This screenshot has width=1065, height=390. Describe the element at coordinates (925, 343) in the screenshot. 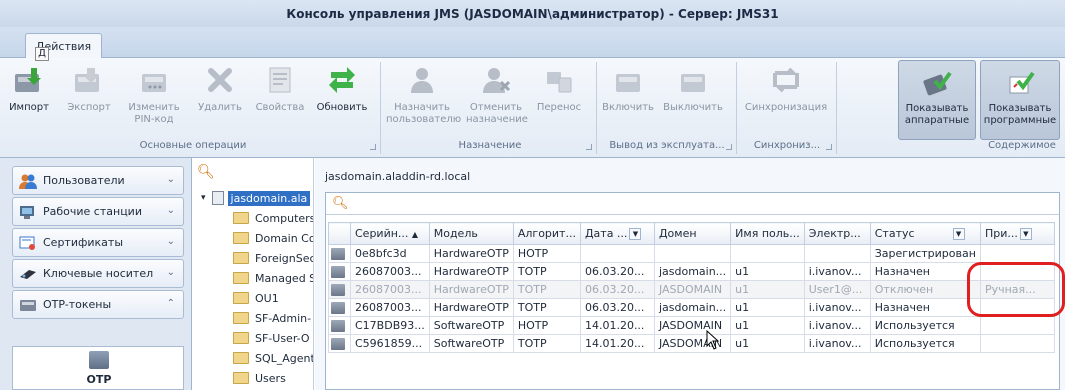

I see `cell-status: Используется` at that location.